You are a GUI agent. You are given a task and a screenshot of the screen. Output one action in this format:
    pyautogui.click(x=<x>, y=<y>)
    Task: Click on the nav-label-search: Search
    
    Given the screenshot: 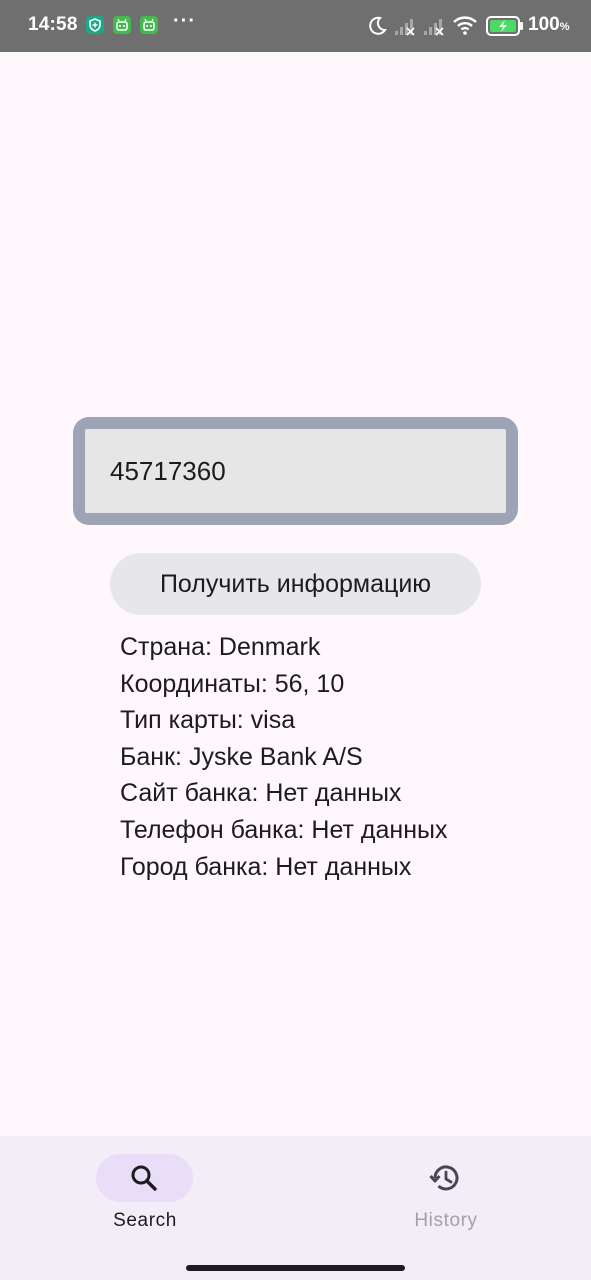 What is the action you would take?
    pyautogui.click(x=145, y=1220)
    